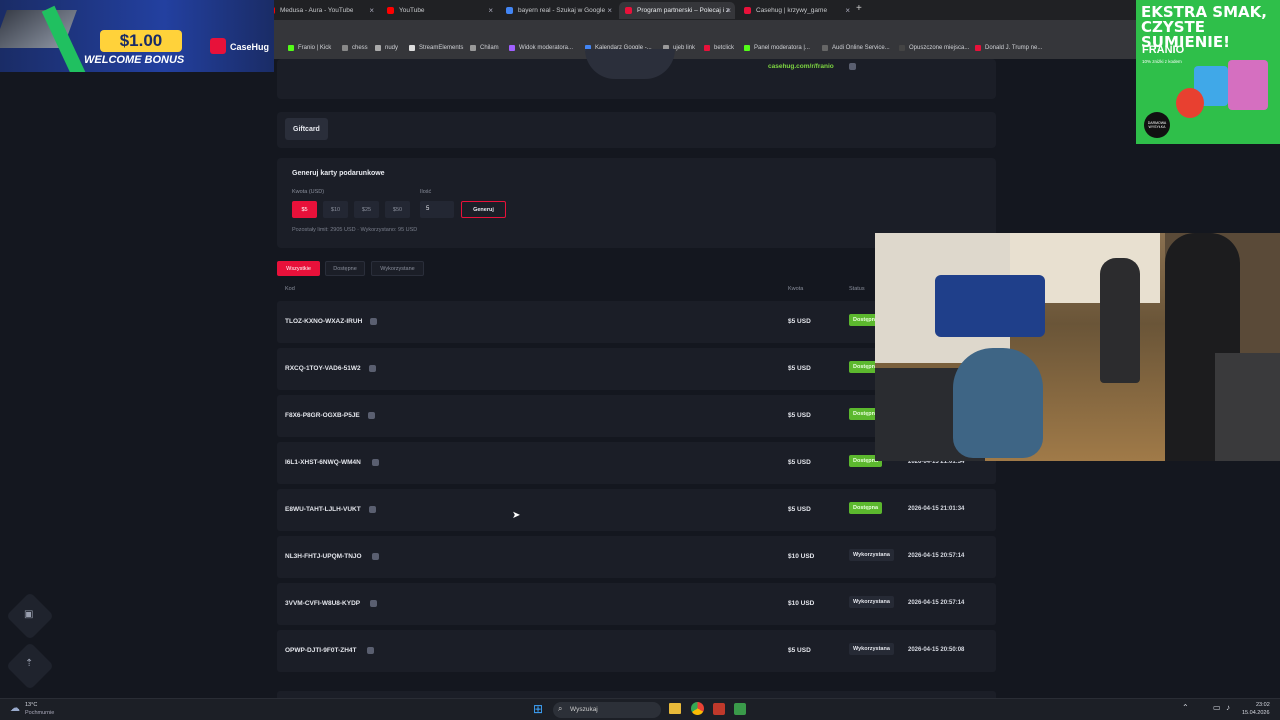 The image size is (1280, 720). What do you see at coordinates (323, 509) in the screenshot?
I see `giftcard-code: E8WU-TAHT-LJLH-VUKT` at bounding box center [323, 509].